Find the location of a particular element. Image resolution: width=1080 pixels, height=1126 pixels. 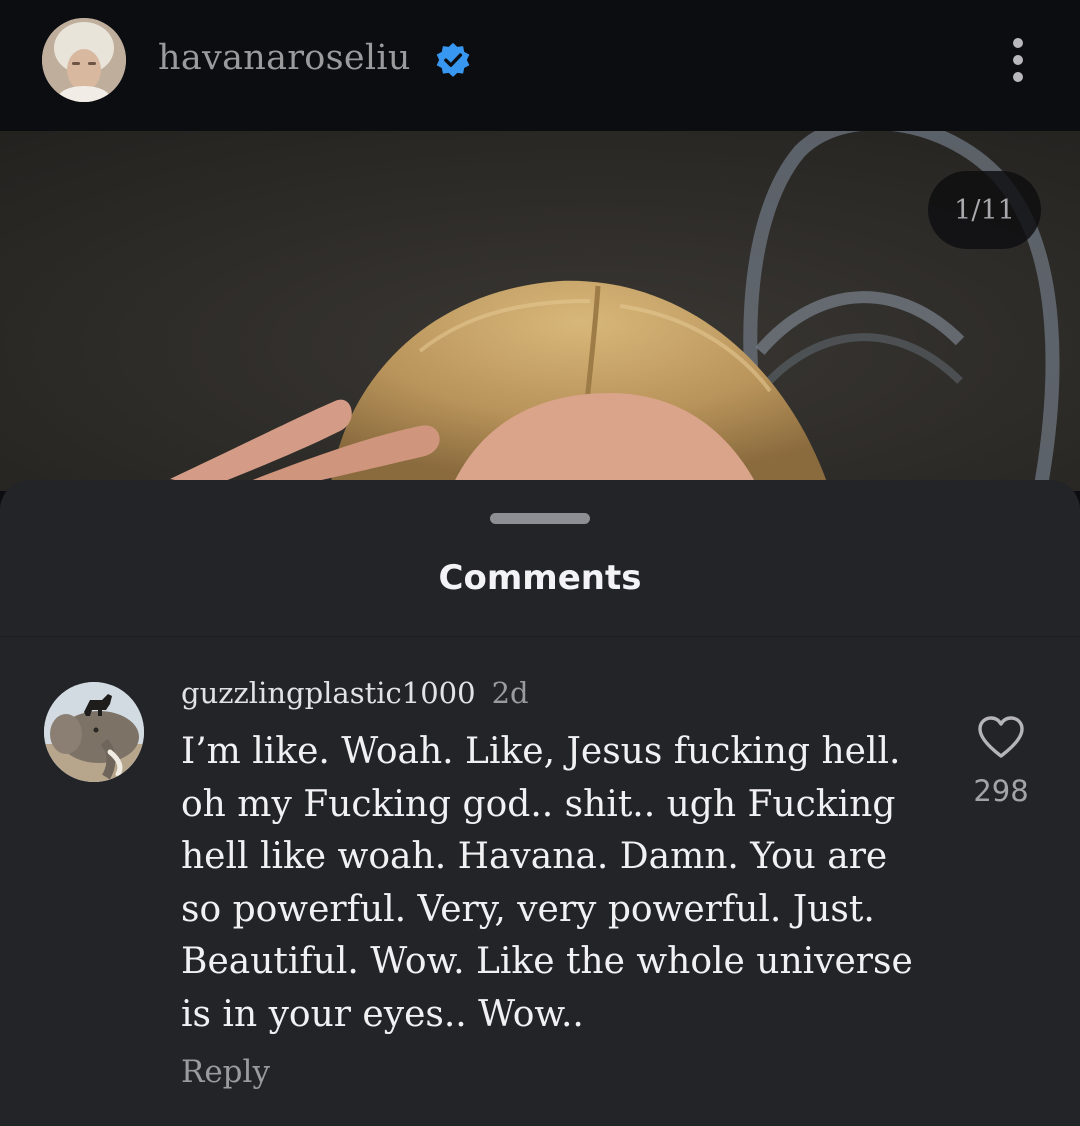

comment-avatar is located at coordinates (94, 732).